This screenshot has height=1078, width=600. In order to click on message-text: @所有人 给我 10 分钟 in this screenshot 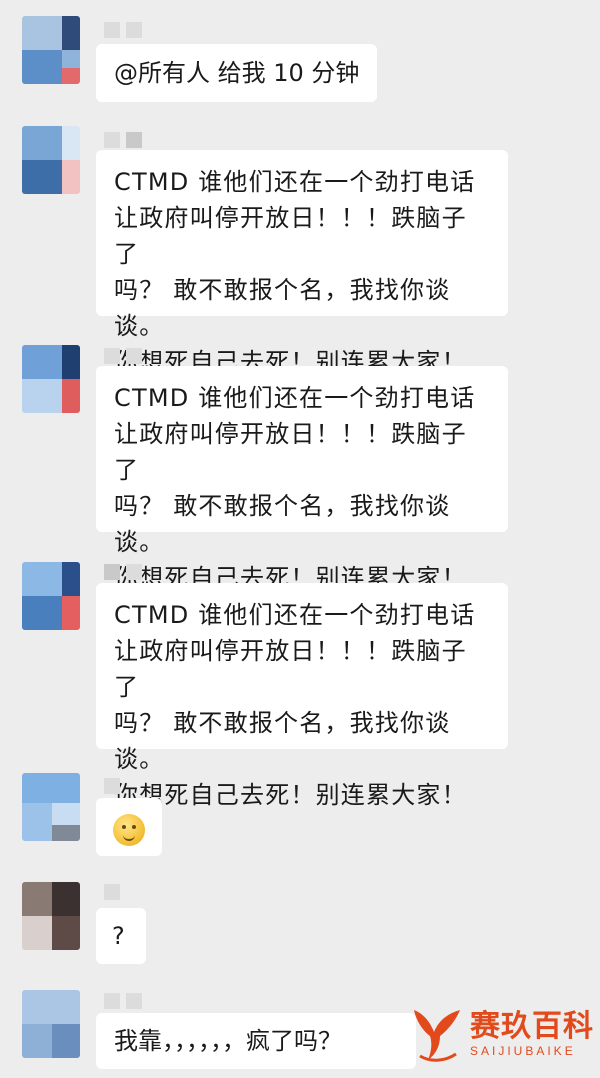, I will do `click(237, 73)`.